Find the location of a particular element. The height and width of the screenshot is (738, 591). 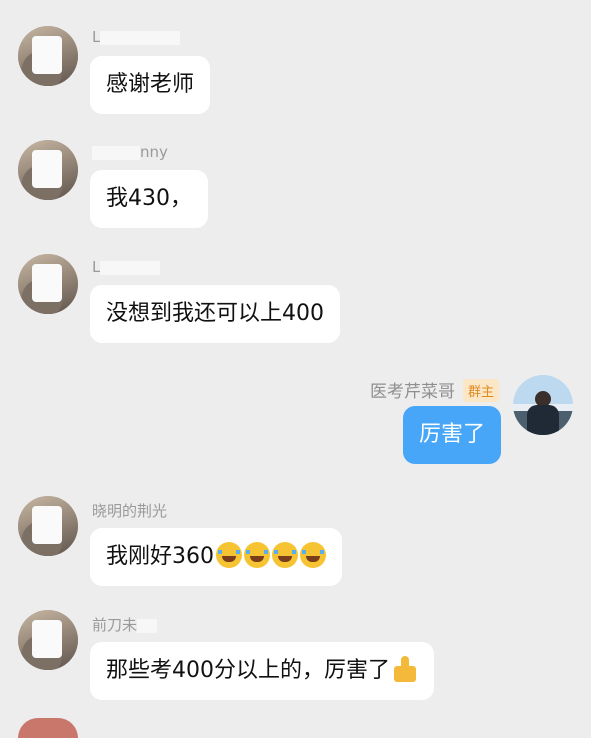

message-text: 我430， is located at coordinates (149, 198).